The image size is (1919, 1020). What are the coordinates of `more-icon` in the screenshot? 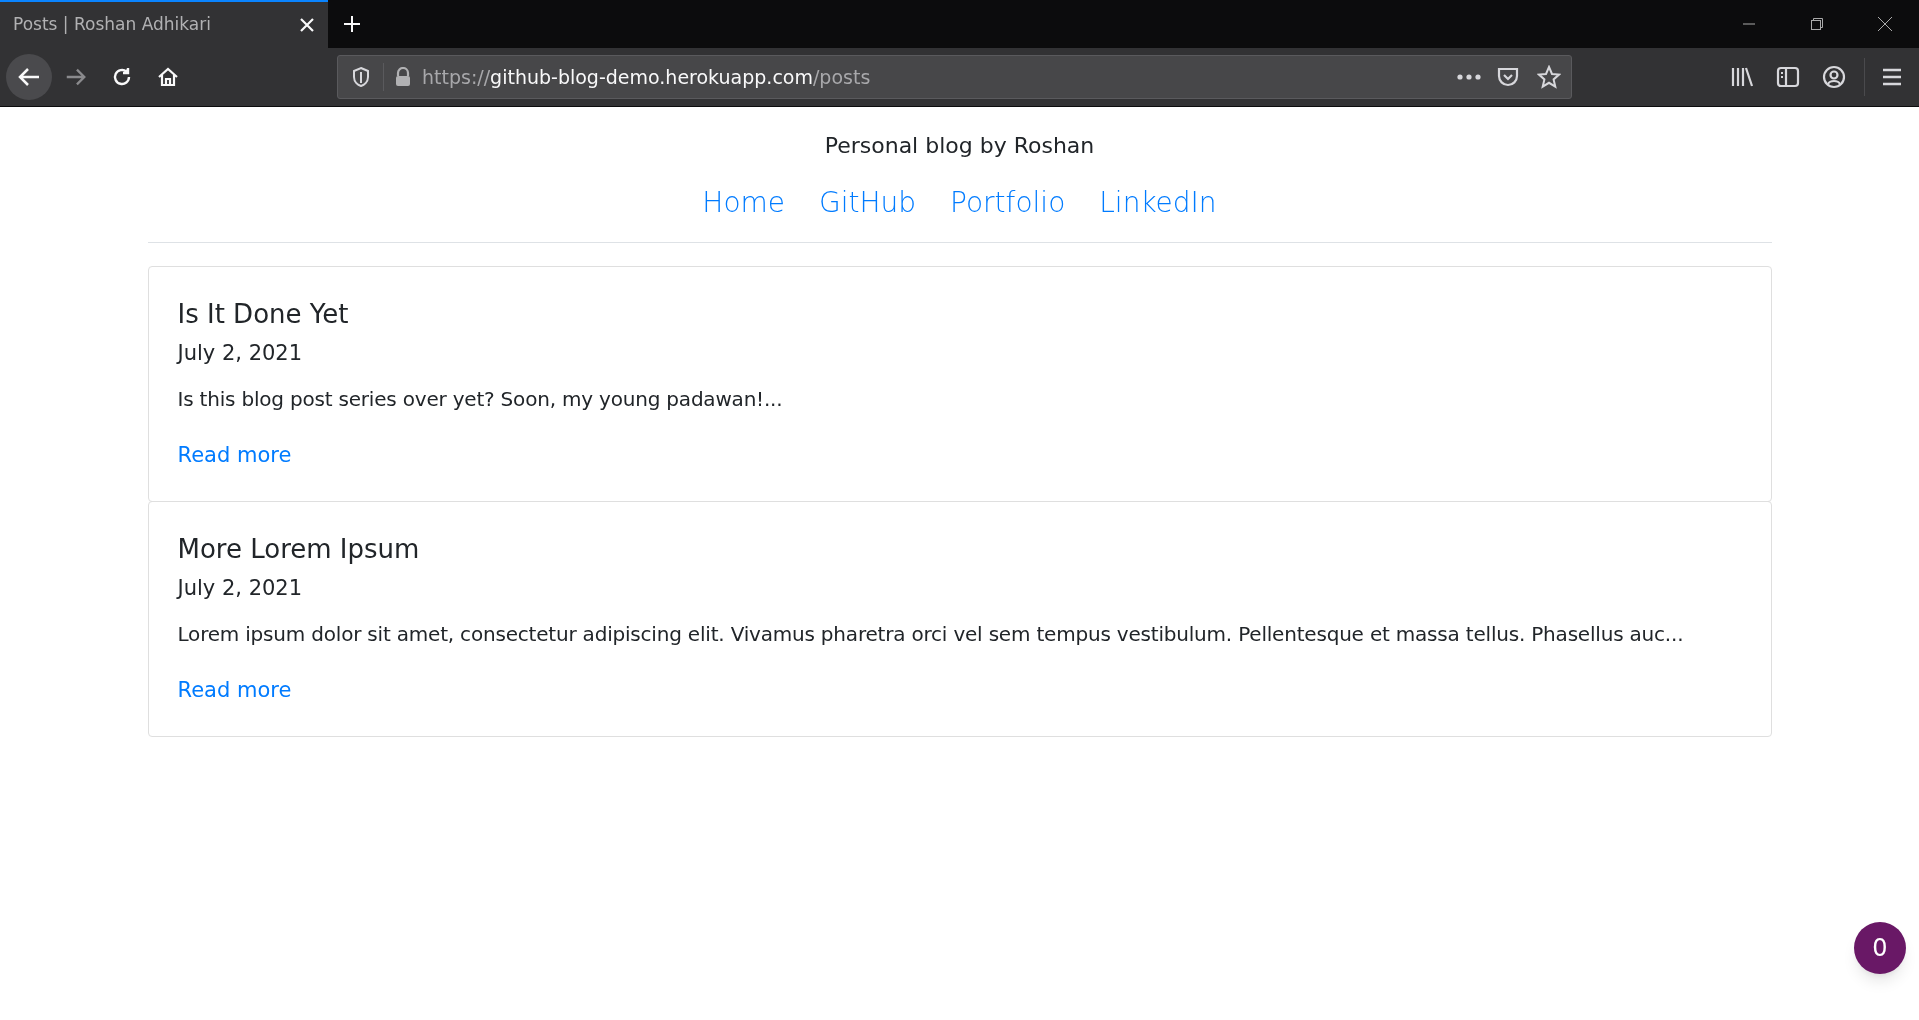 It's located at (1469, 77).